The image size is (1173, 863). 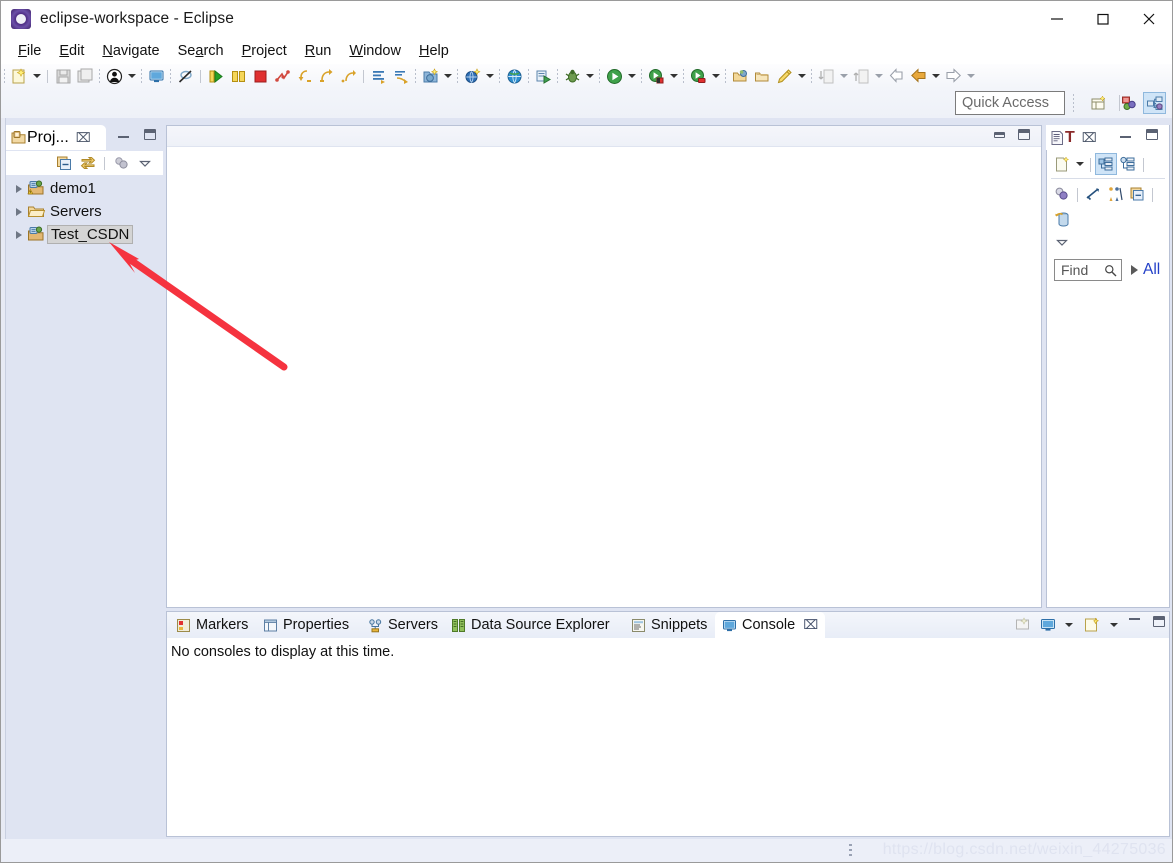 What do you see at coordinates (282, 76) in the screenshot?
I see `disconnect-icon` at bounding box center [282, 76].